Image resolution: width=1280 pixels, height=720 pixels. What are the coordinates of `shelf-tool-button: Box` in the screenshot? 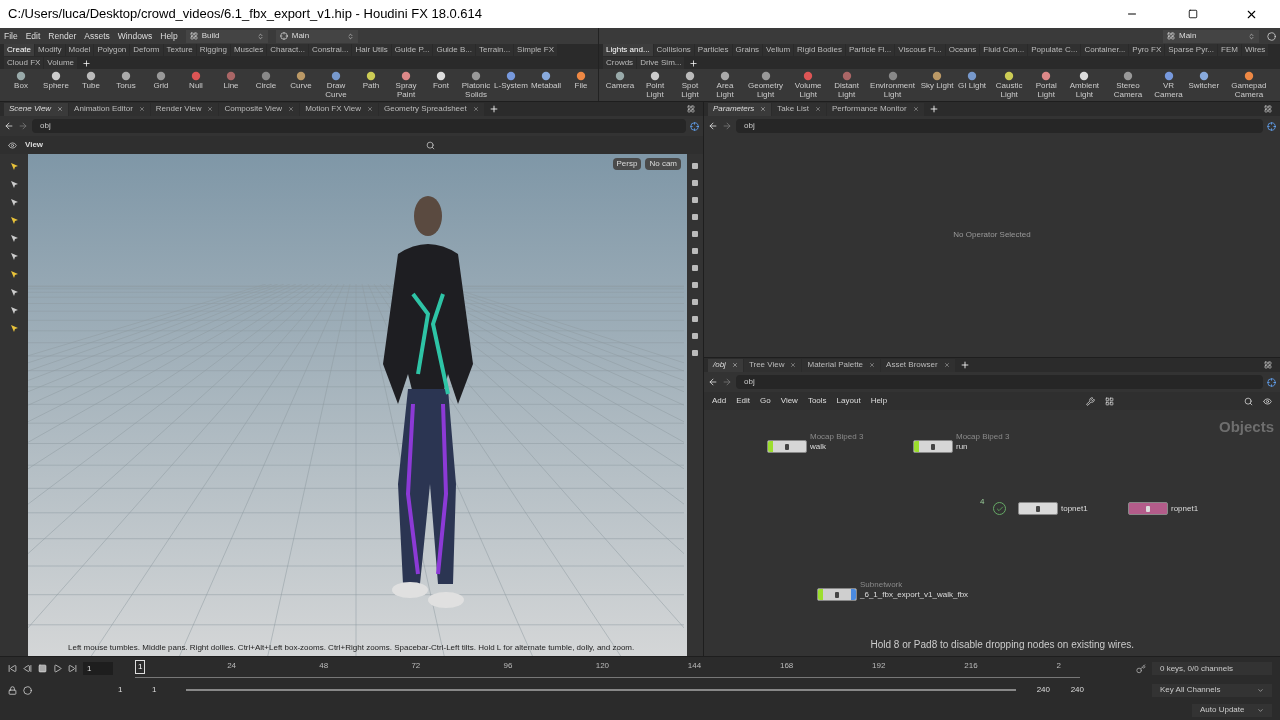 It's located at (21, 80).